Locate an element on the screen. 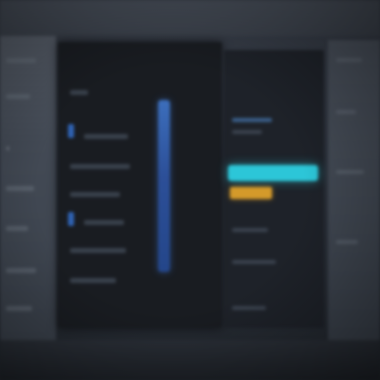 The width and height of the screenshot is (380, 380). right-sidebar is located at coordinates (354, 190).